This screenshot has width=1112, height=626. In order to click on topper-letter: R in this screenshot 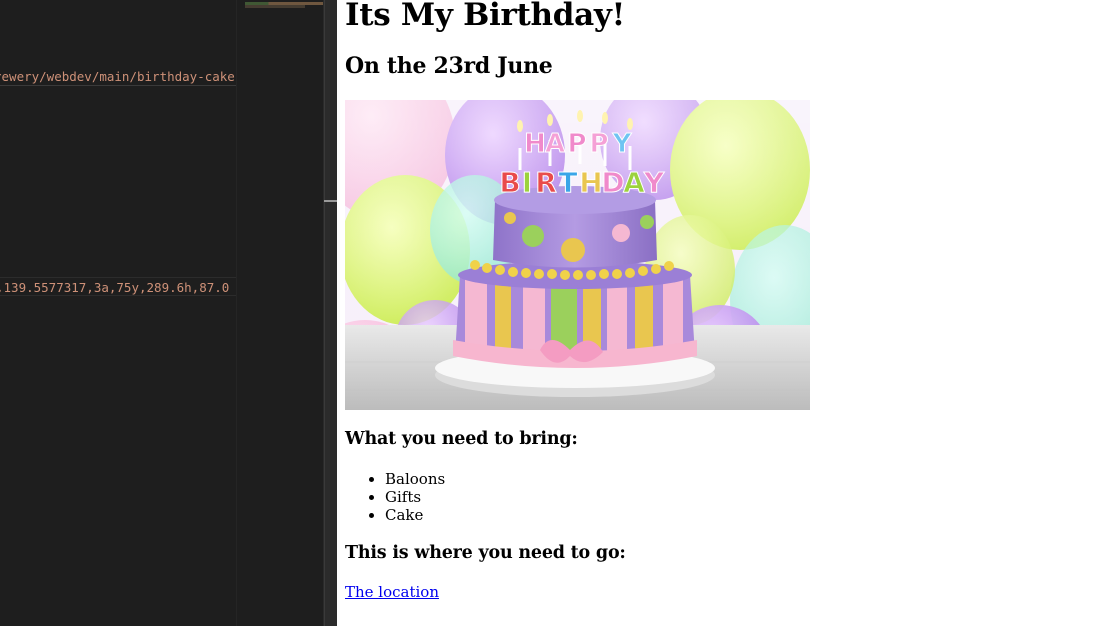, I will do `click(546, 182)`.